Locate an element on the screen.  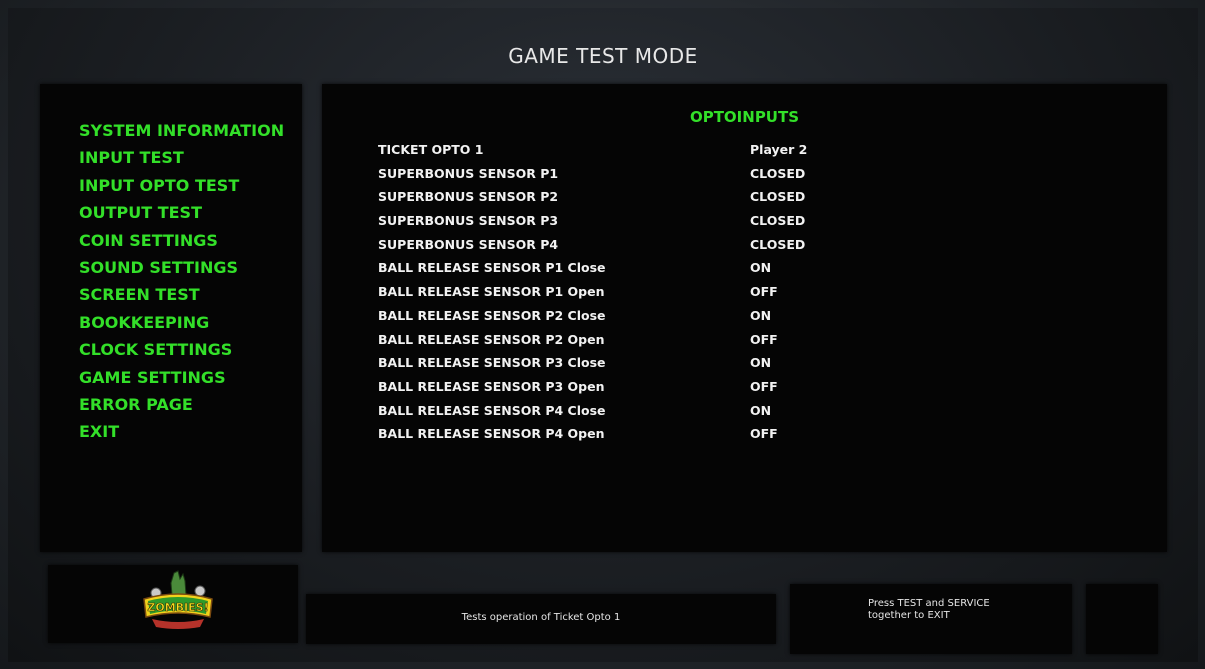
opto-label: BALL RELEASE SENSOR P2 Open is located at coordinates (491, 339).